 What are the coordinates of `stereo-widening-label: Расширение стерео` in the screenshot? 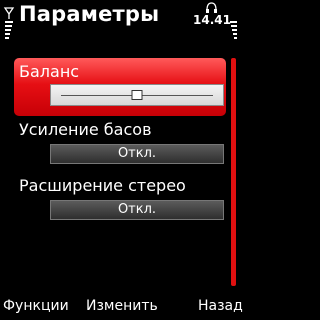 It's located at (102, 185).